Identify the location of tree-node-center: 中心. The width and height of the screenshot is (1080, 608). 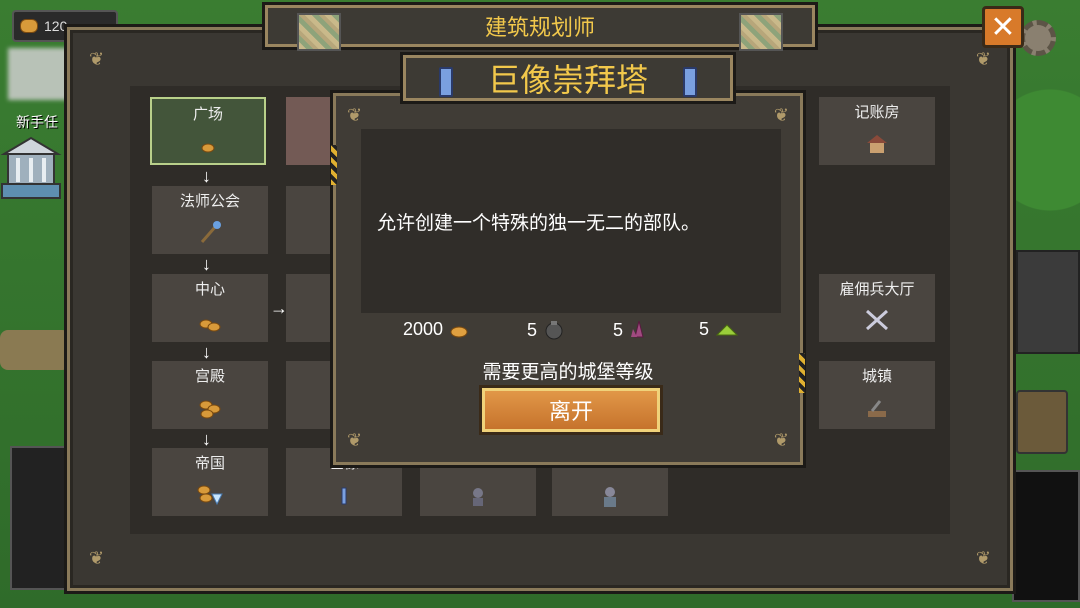
(210, 308).